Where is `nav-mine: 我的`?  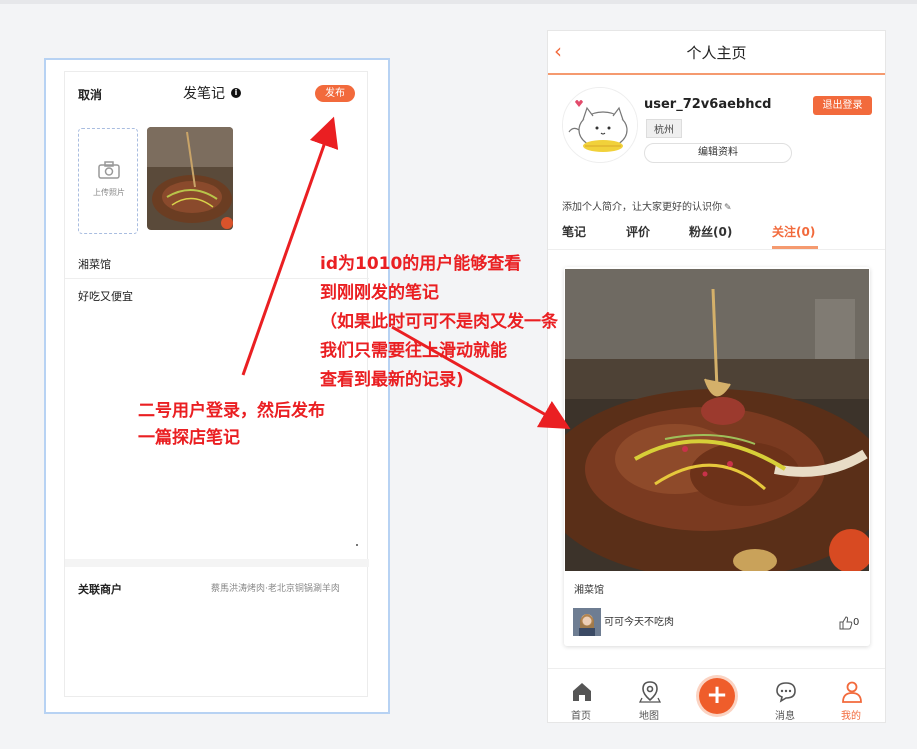 nav-mine: 我的 is located at coordinates (851, 696).